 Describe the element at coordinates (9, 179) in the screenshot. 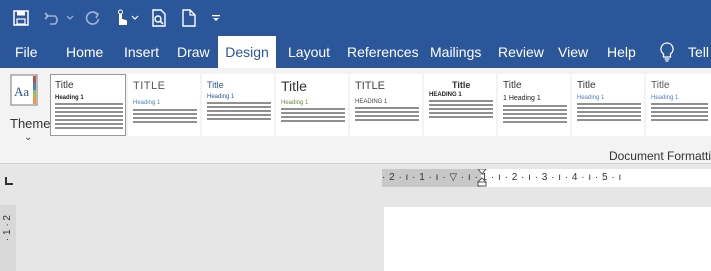

I see `tab-stop-selector` at that location.